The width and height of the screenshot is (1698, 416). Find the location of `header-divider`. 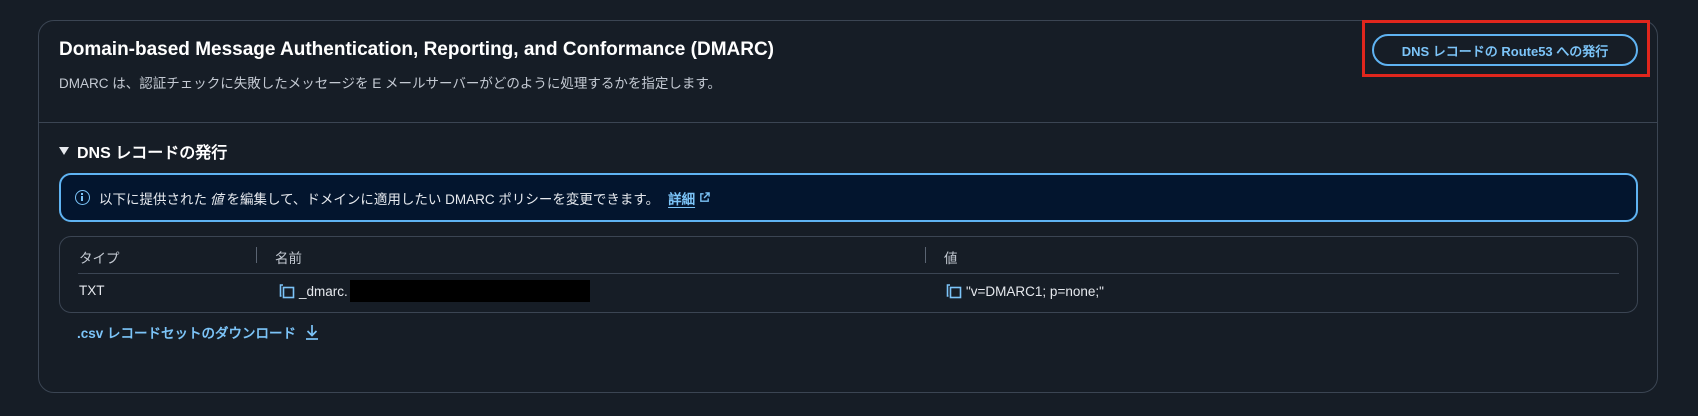

header-divider is located at coordinates (848, 273).